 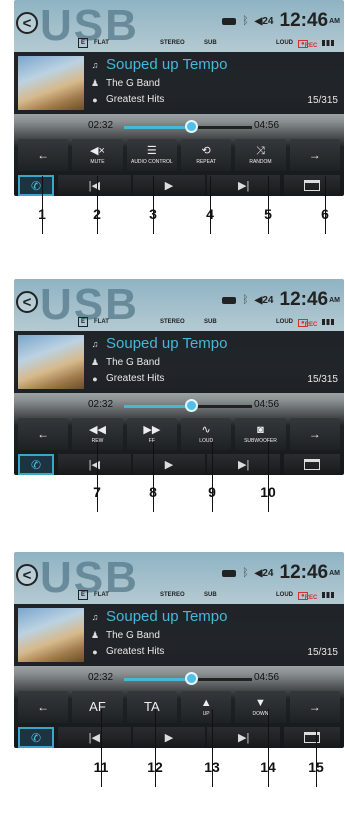 What do you see at coordinates (268, 767) in the screenshot?
I see `callout-number: 14` at bounding box center [268, 767].